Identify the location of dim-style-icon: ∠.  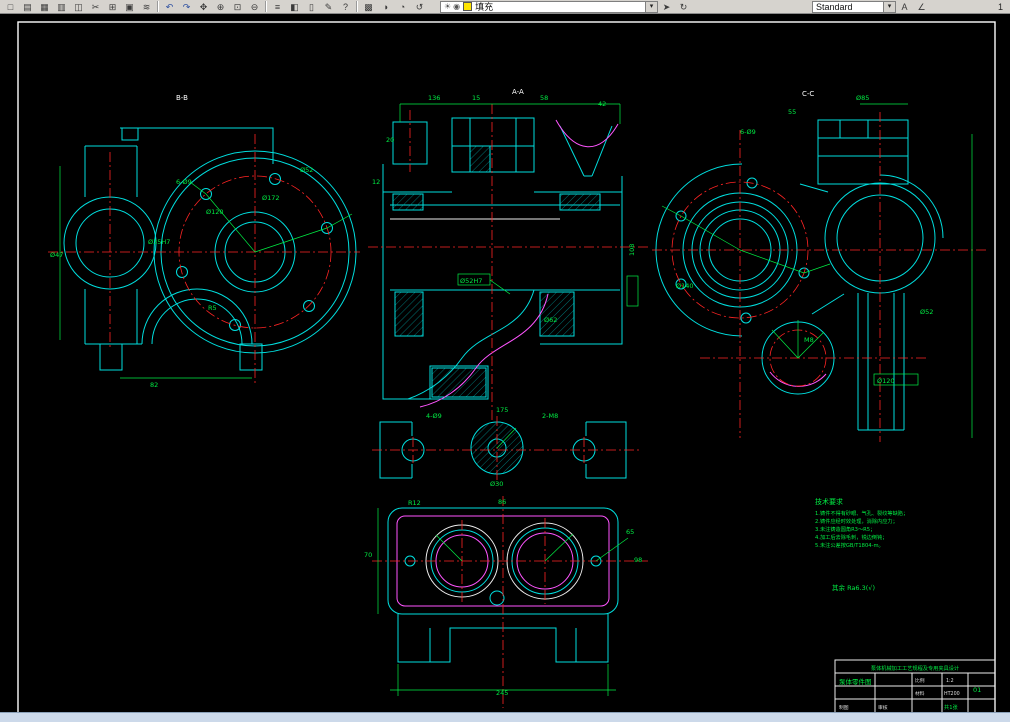
(921, 7).